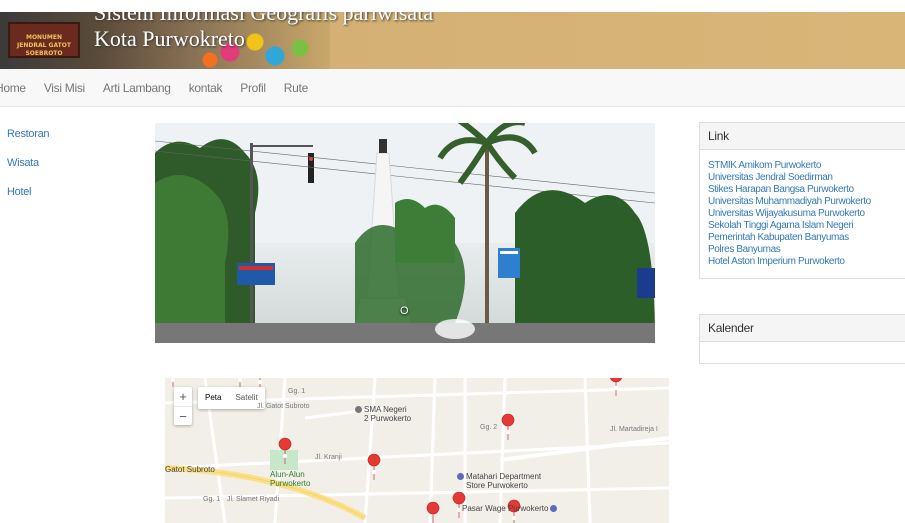 The image size is (905, 523). Describe the element at coordinates (802, 328) in the screenshot. I see `calendar-panel-title: Kalender` at that location.